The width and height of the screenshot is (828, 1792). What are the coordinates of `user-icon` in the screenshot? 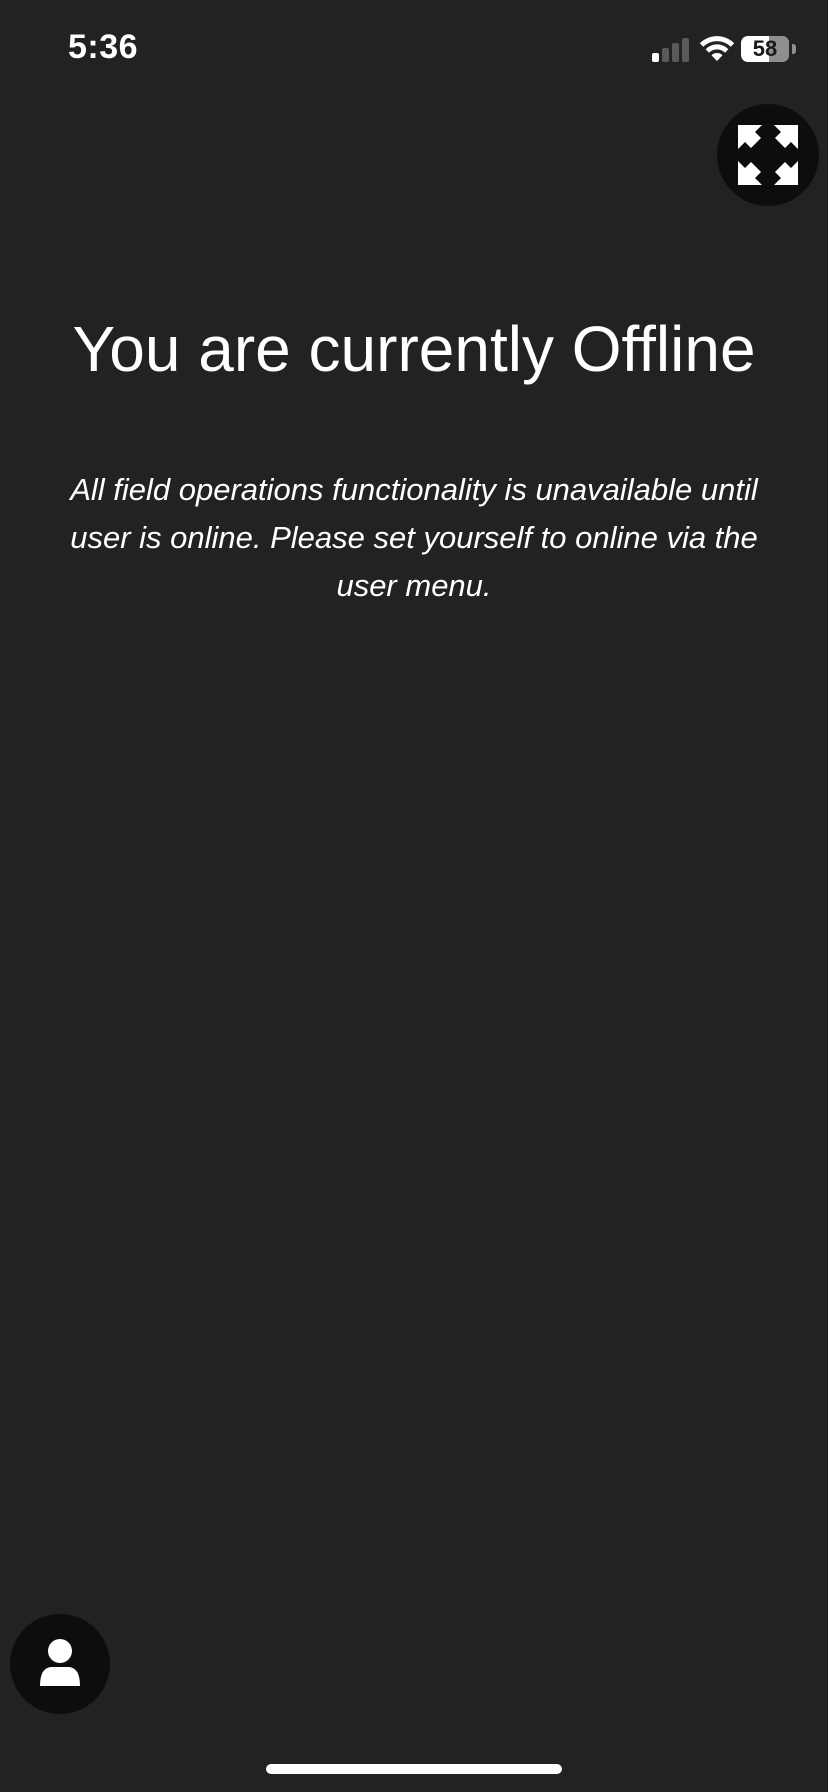 It's located at (60, 1662).